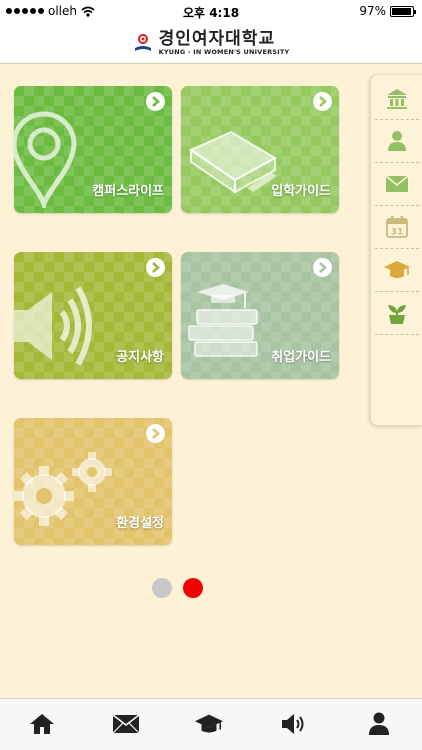 The width and height of the screenshot is (422, 750). Describe the element at coordinates (224, 51) in the screenshot. I see `logo-english-name: KYUNG - IN WOMEN'S UNIVERSITY` at that location.